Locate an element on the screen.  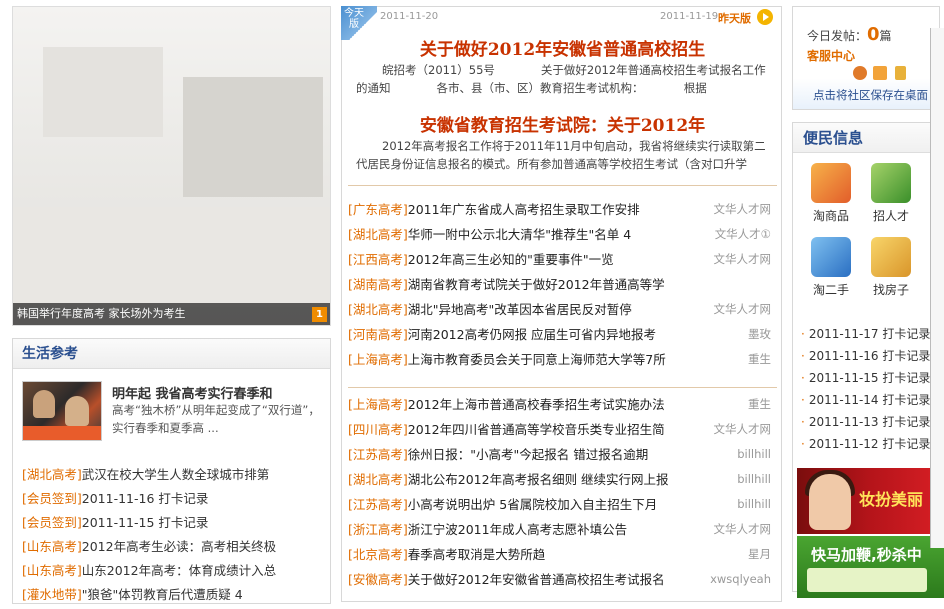
table-row: [四川高考]2012年四川省普通高等学校音乐类专业招生简 文华人才网 is located at coordinates (562, 429).